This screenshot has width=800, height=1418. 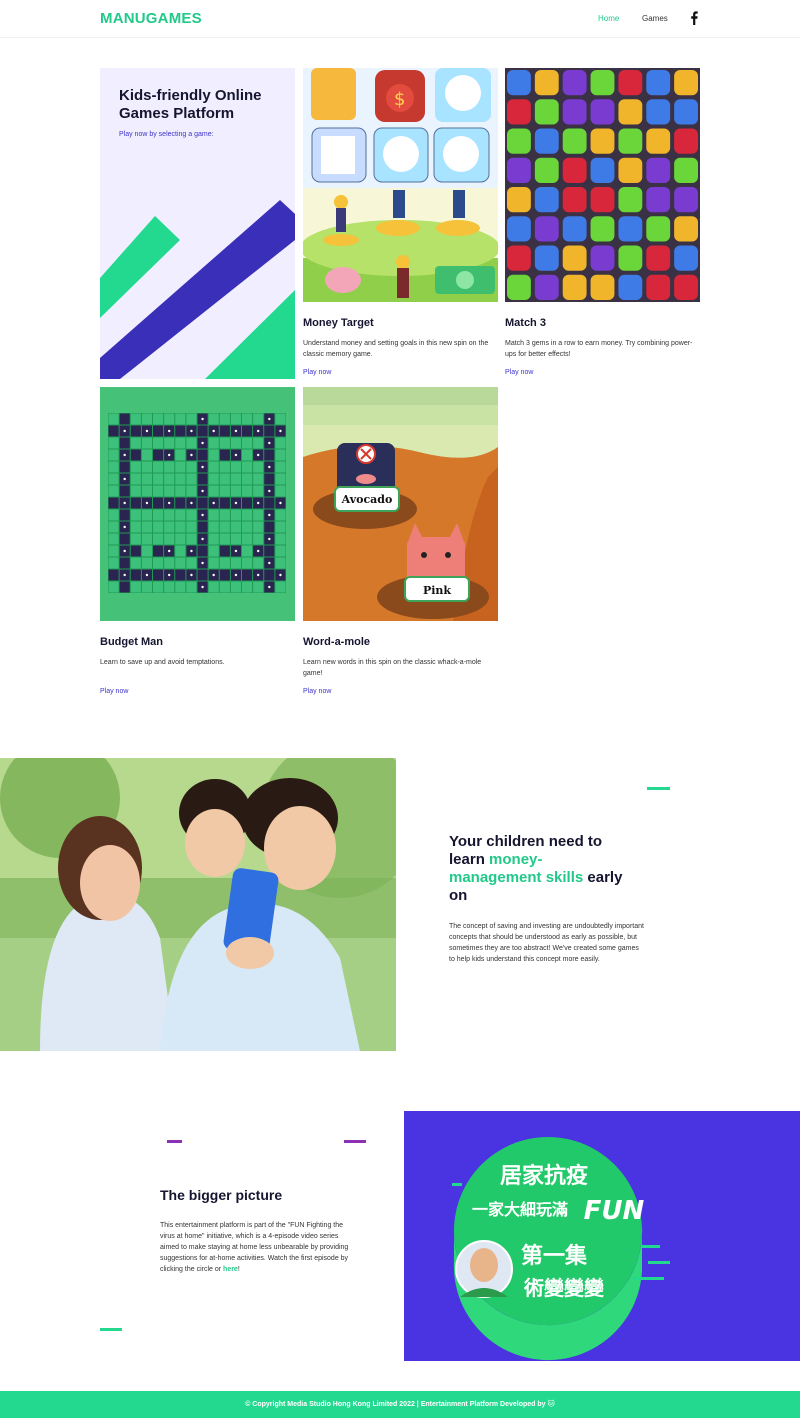 I want to click on episode-video-circle: 居家抗疫 一家大細玩滿 FUN 第一集 術變變變, so click(x=602, y=1236).